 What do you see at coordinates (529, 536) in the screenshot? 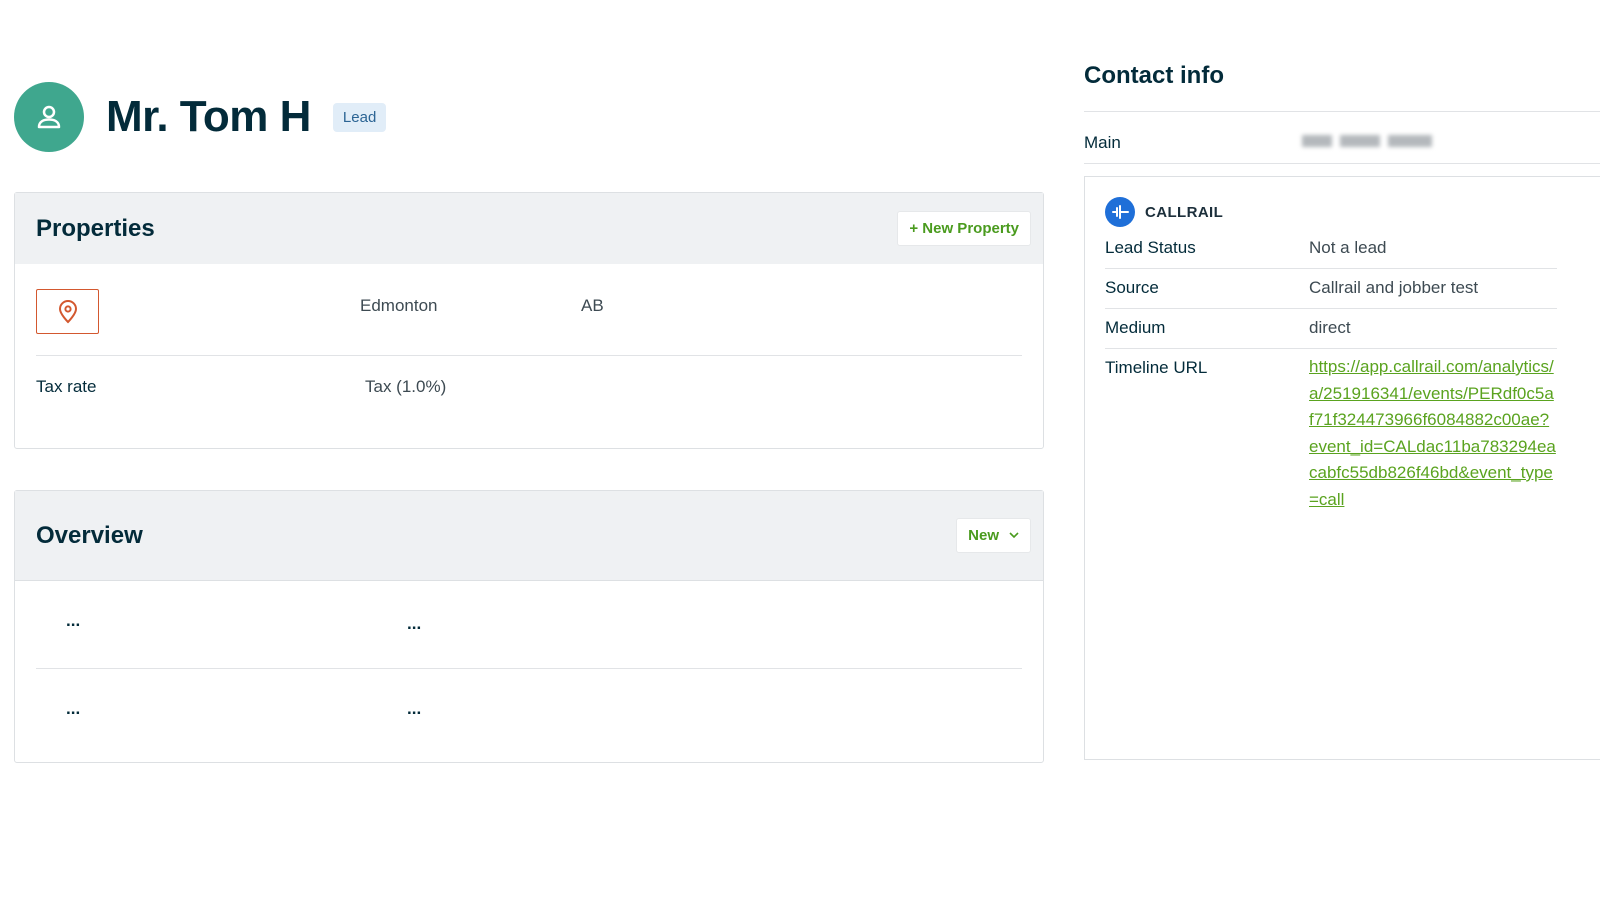
I see `overview-header: Overview New` at bounding box center [529, 536].